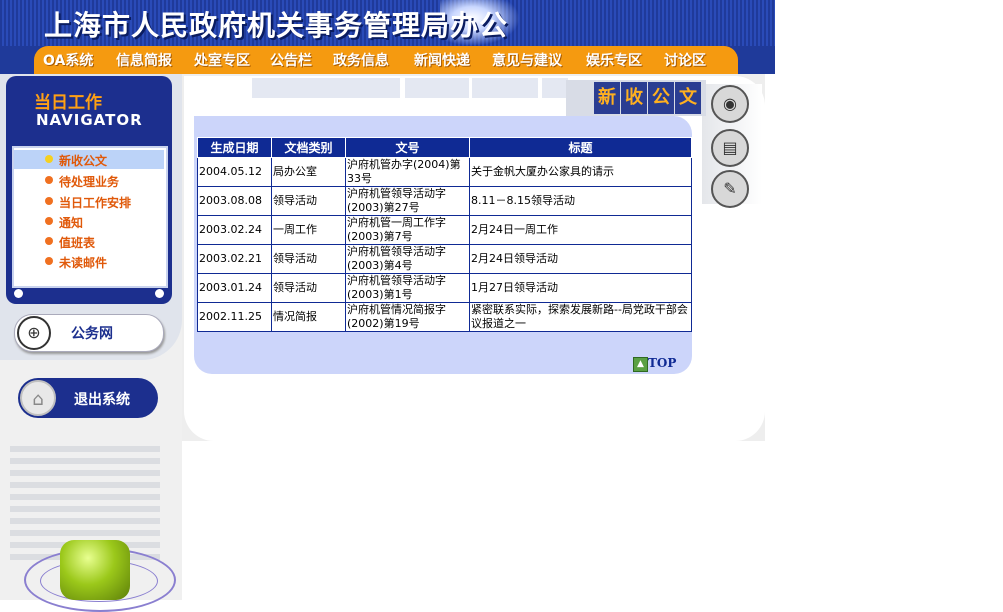 Image resolution: width=1003 pixels, height=612 pixels. I want to click on navigator-heading: 当日工作, so click(68, 103).